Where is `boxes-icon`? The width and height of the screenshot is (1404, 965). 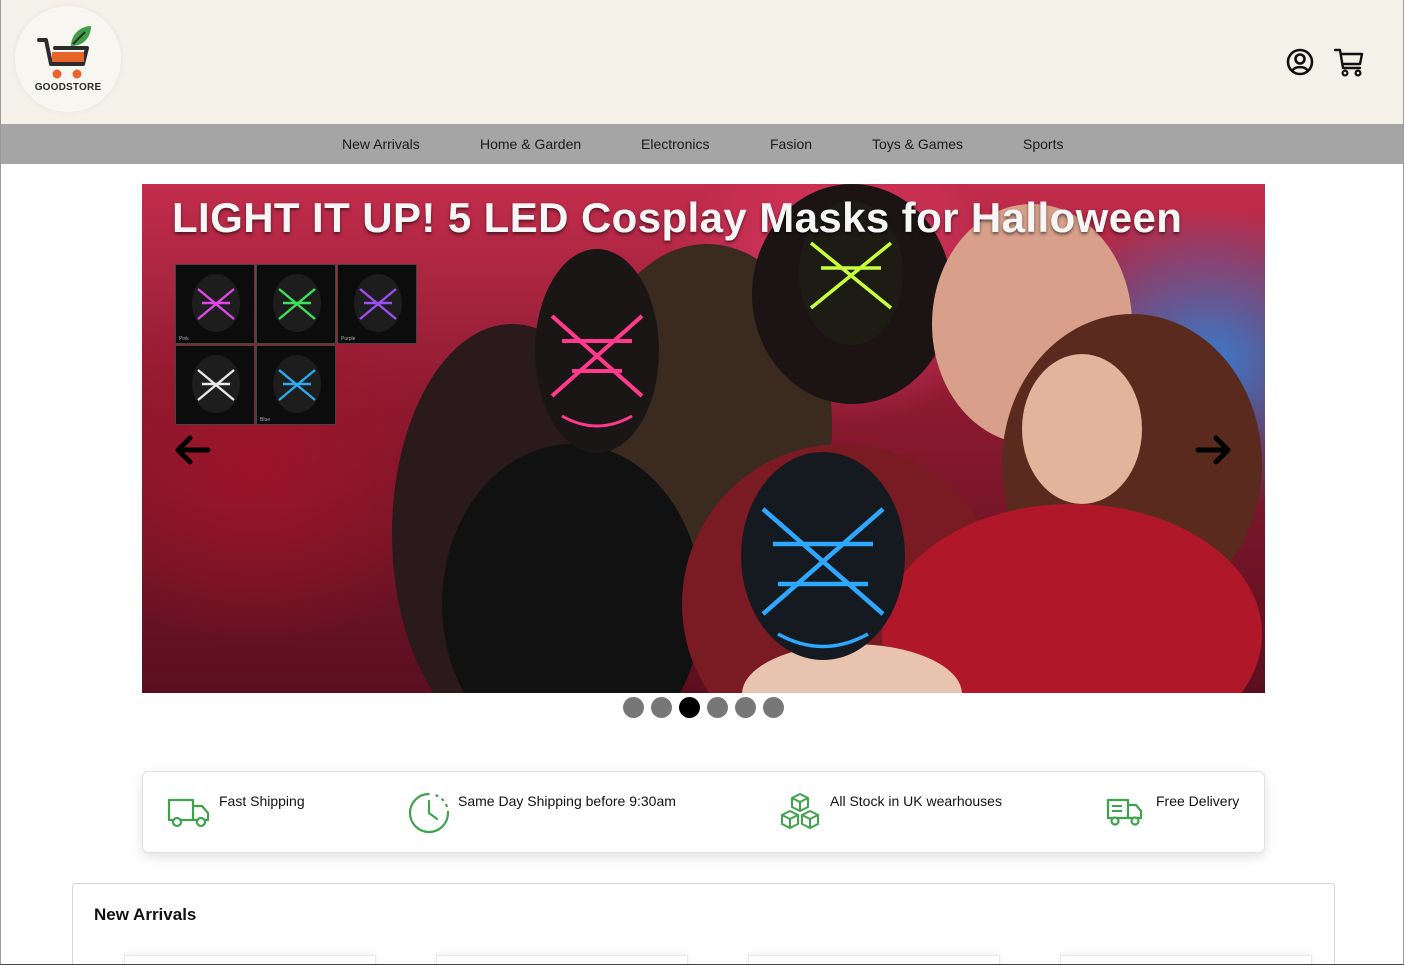
boxes-icon is located at coordinates (800, 811).